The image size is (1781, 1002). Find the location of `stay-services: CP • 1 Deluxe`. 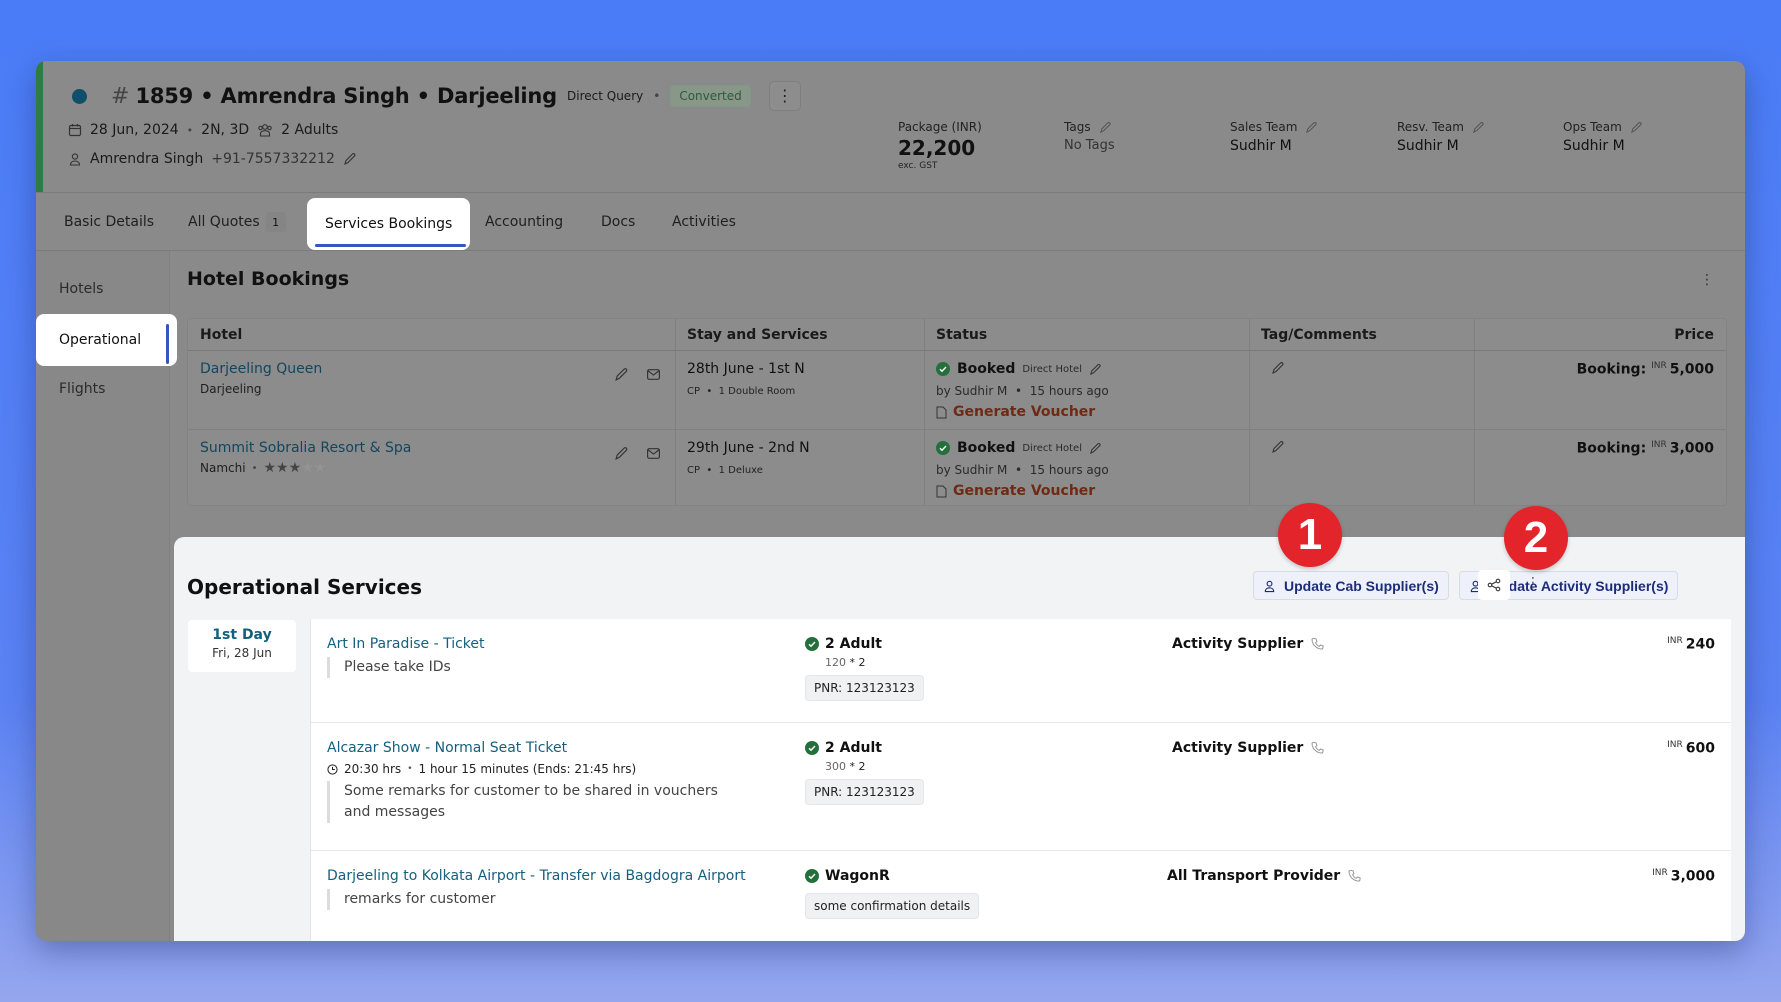

stay-services: CP • 1 Deluxe is located at coordinates (725, 470).